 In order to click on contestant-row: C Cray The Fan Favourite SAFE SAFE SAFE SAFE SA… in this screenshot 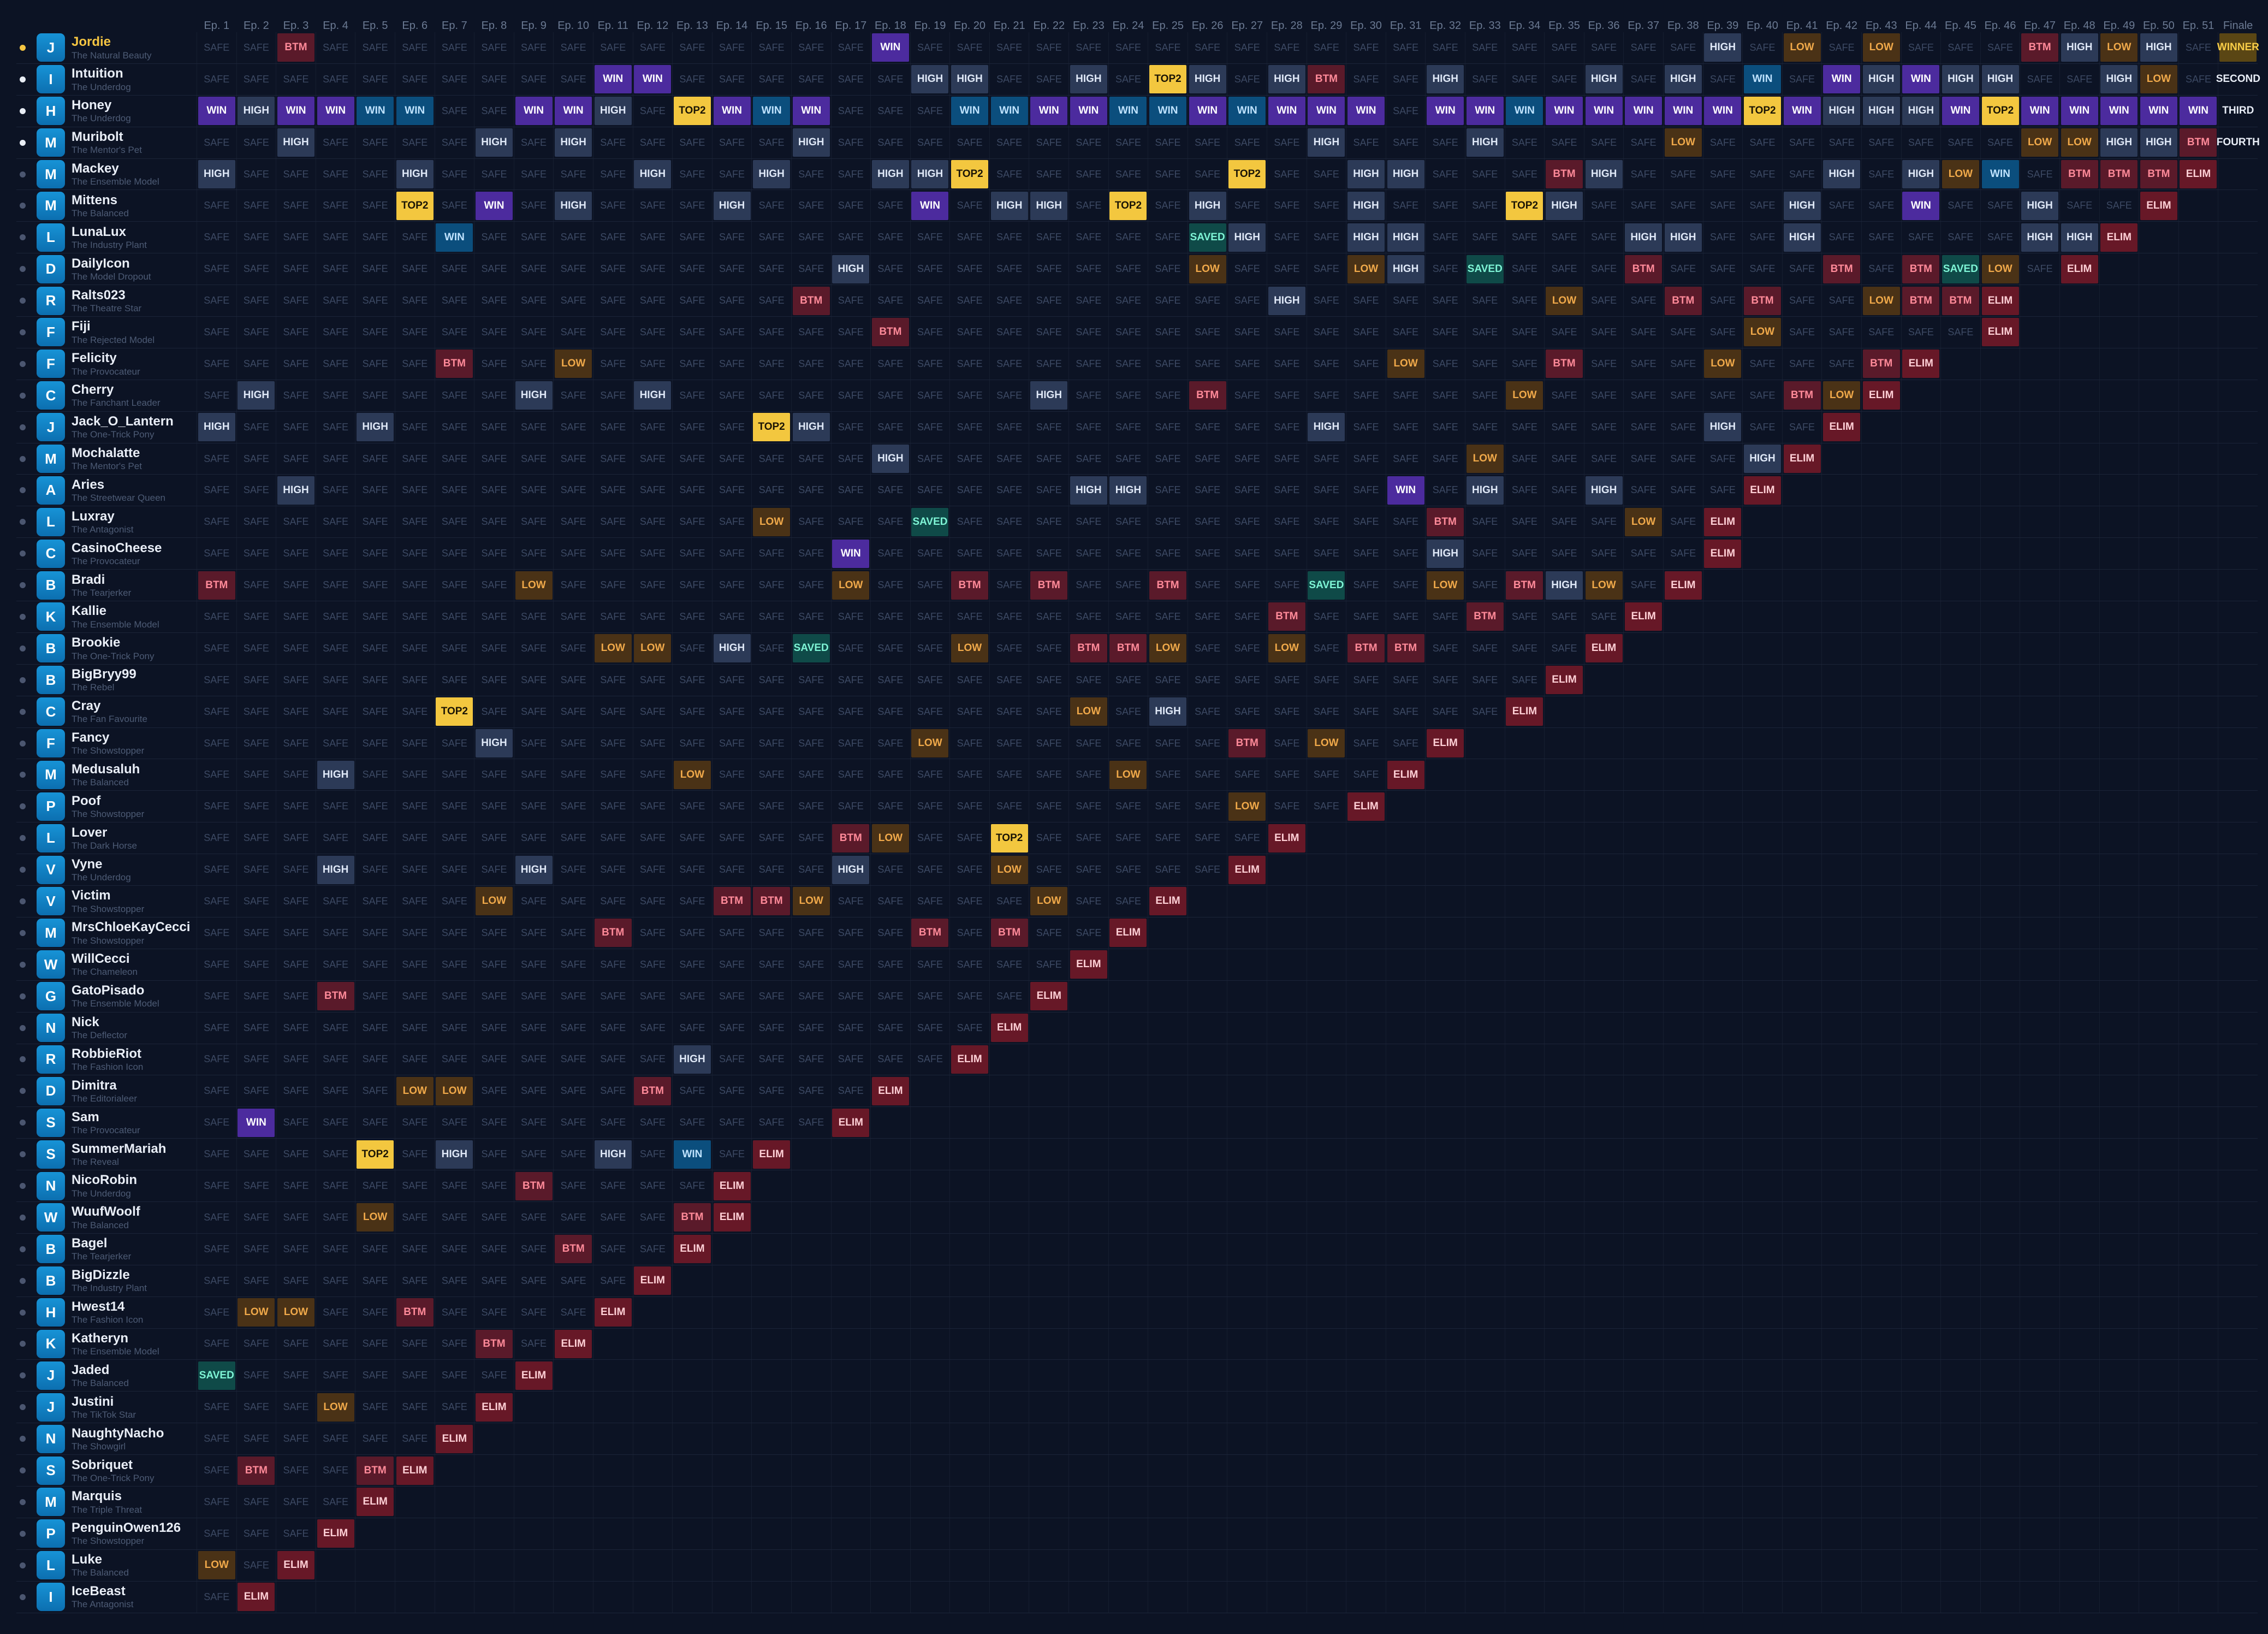, I will do `click(1137, 712)`.